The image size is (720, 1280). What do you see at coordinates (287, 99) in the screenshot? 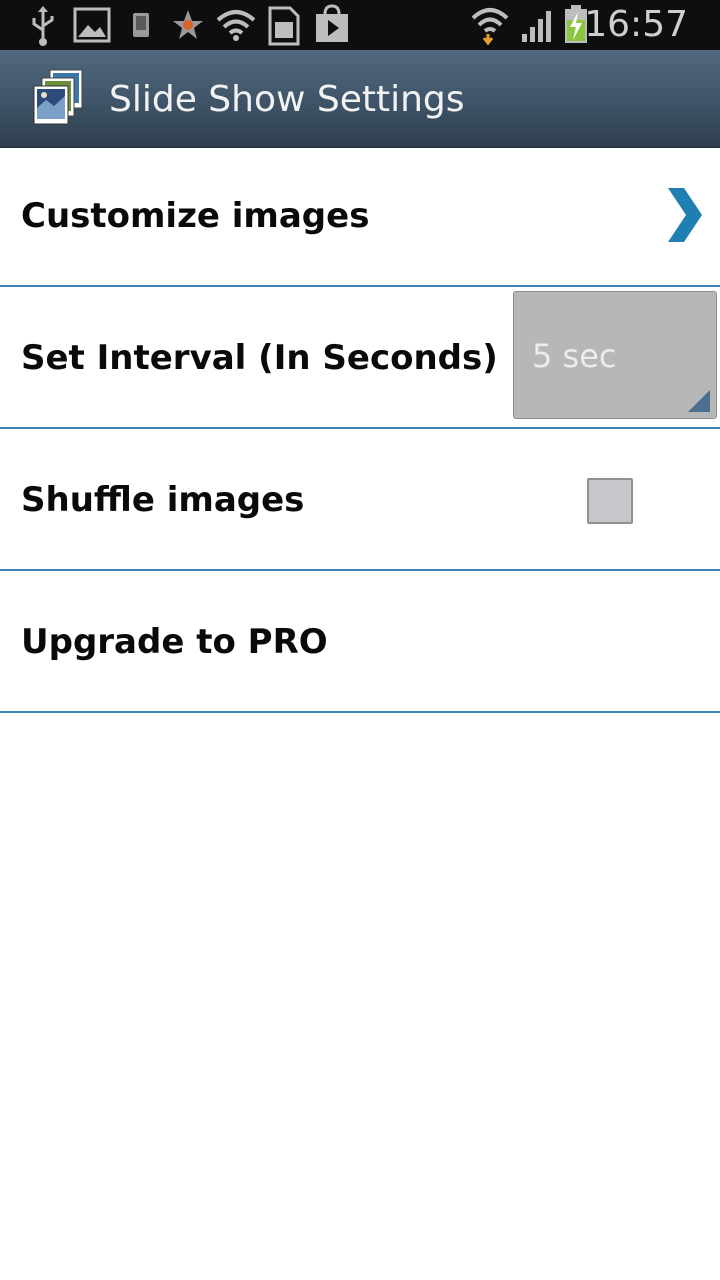
I see `page-title: Slide Show Settings` at bounding box center [287, 99].